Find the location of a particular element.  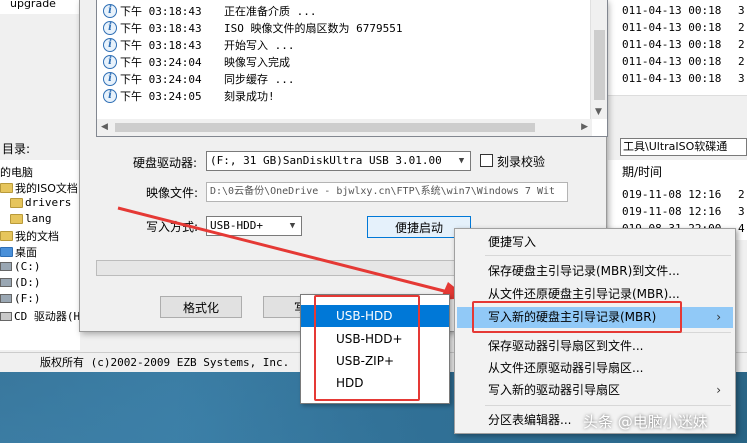

menu-item-quick-write: 便捷写入 is located at coordinates (595, 242).